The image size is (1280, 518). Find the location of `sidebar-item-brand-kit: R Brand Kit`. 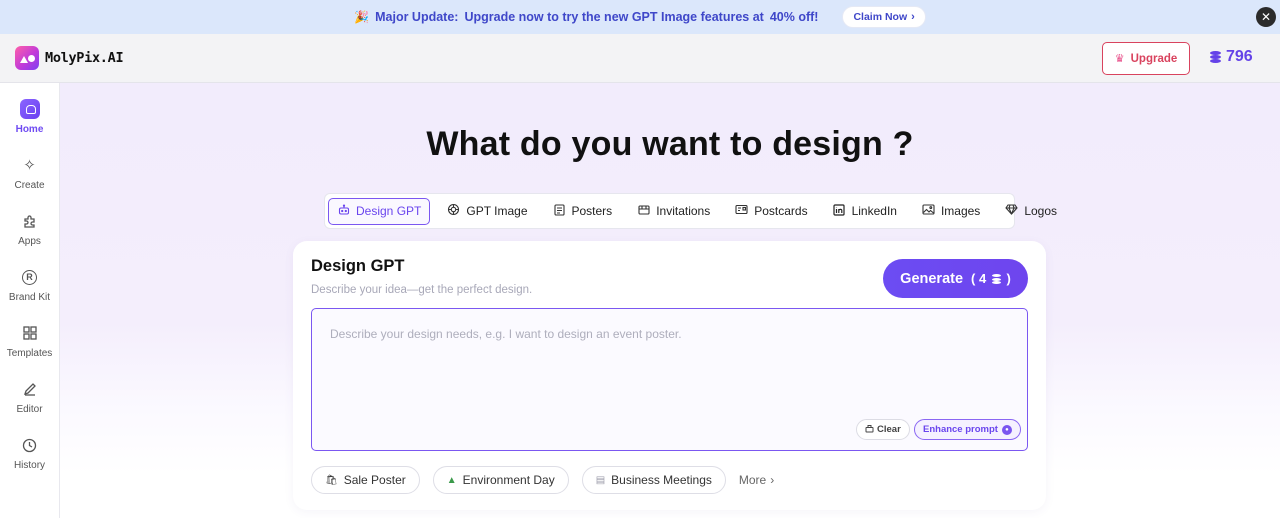

sidebar-item-brand-kit: R Brand Kit is located at coordinates (29, 285).